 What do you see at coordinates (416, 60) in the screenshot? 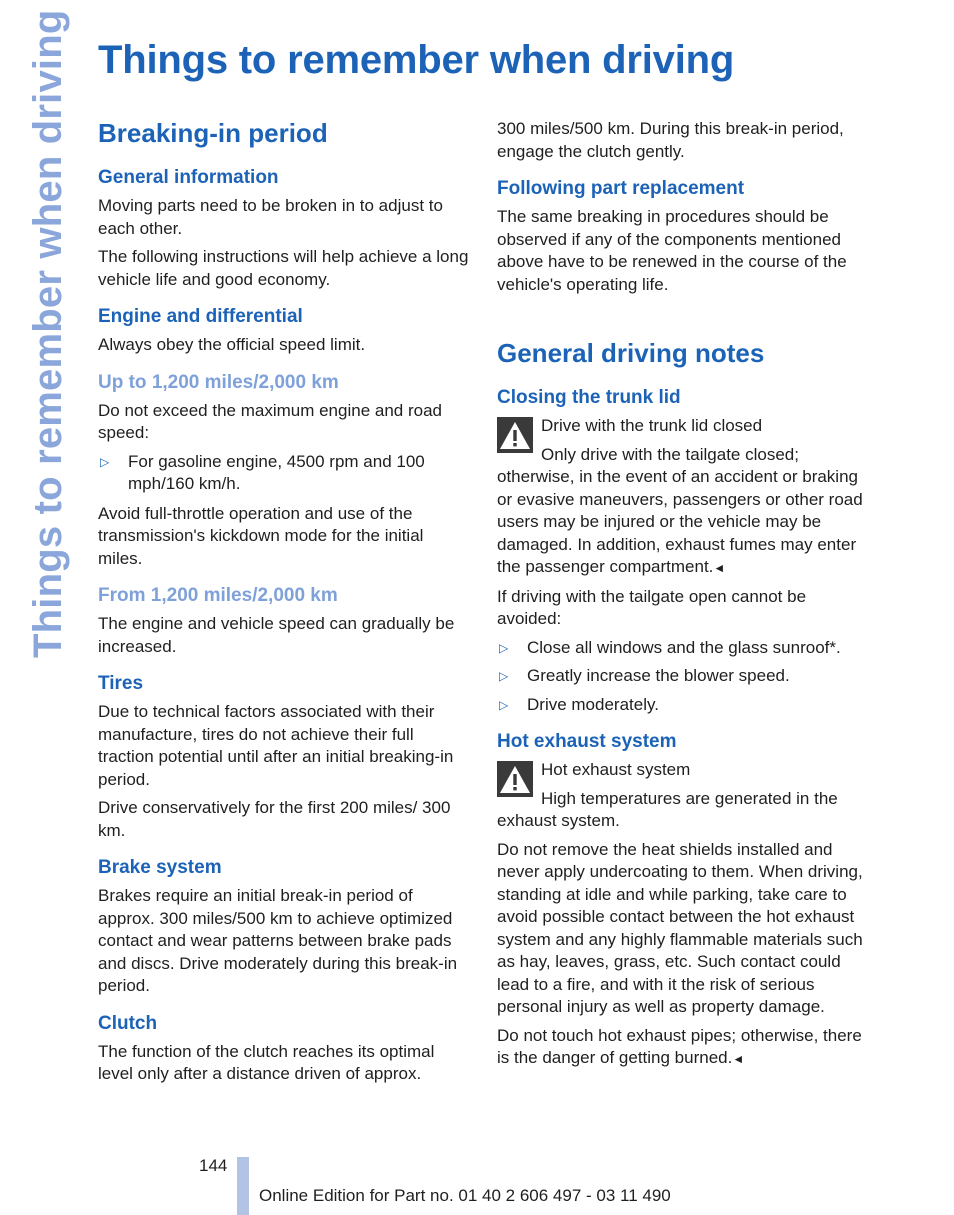
I see `page-title: Things to remember when driving` at bounding box center [416, 60].